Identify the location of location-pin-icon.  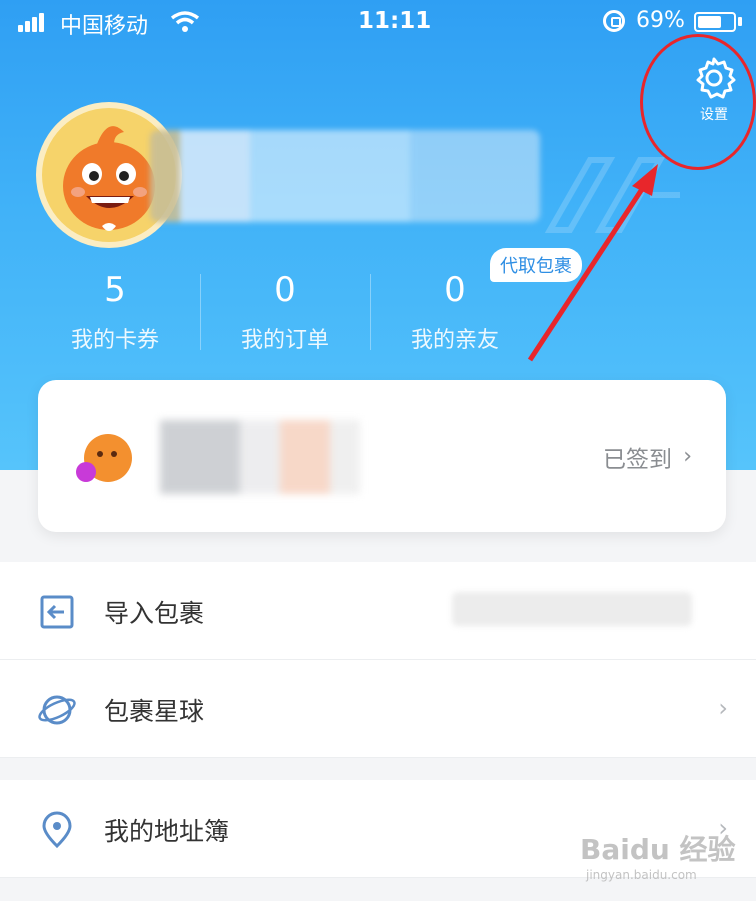
(57, 830).